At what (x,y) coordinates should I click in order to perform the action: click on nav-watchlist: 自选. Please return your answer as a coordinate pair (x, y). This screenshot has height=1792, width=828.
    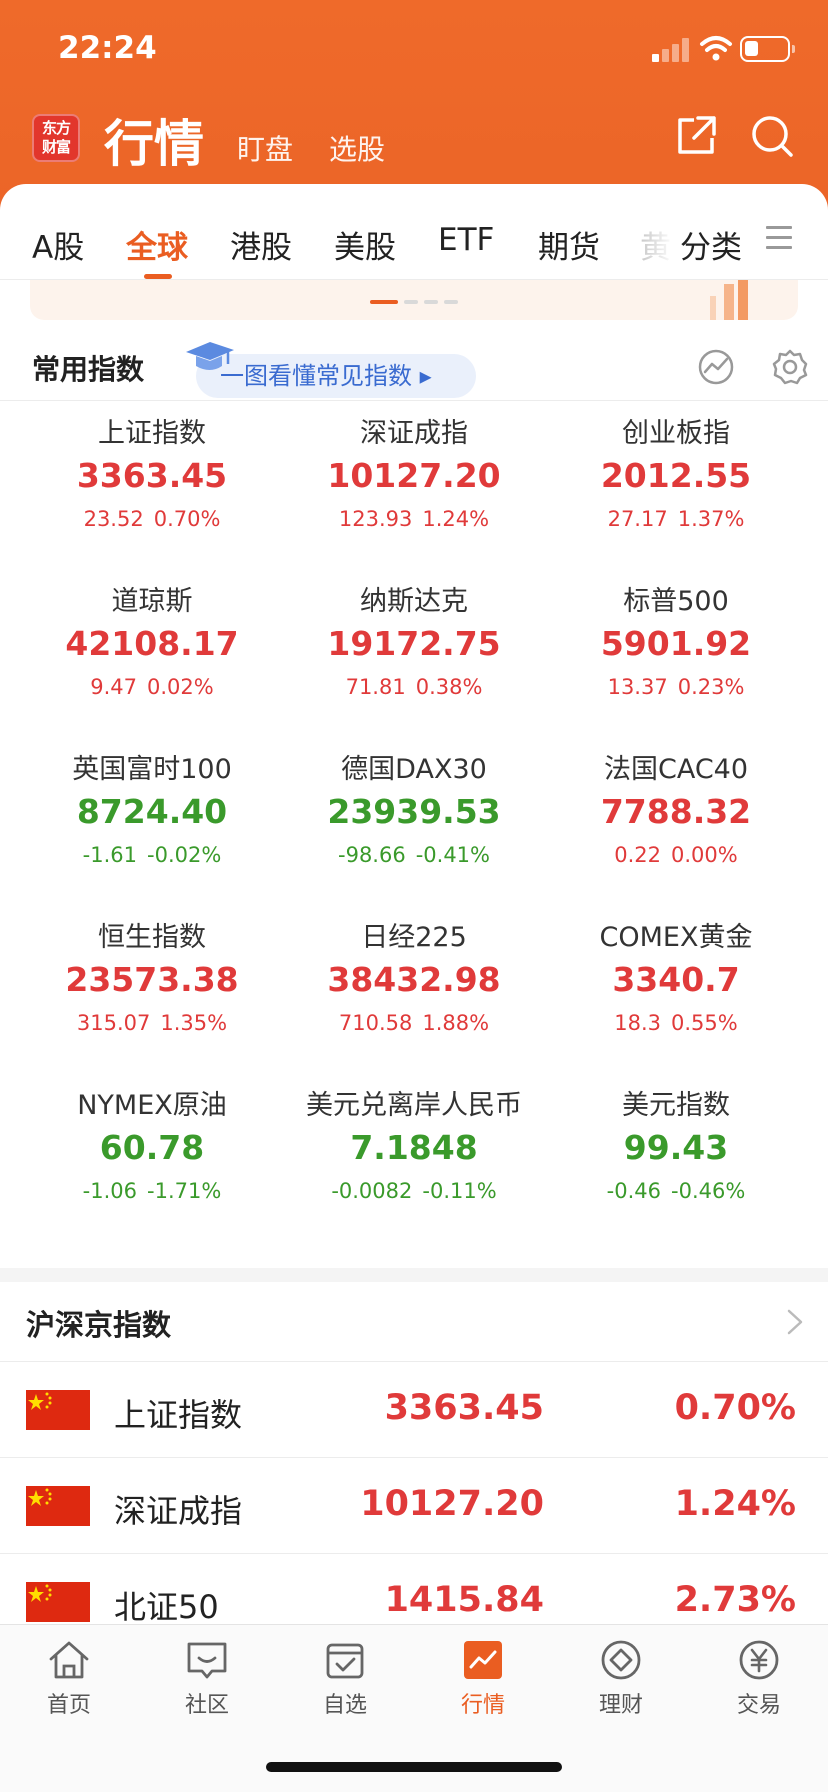
    Looking at the image, I should click on (345, 1679).